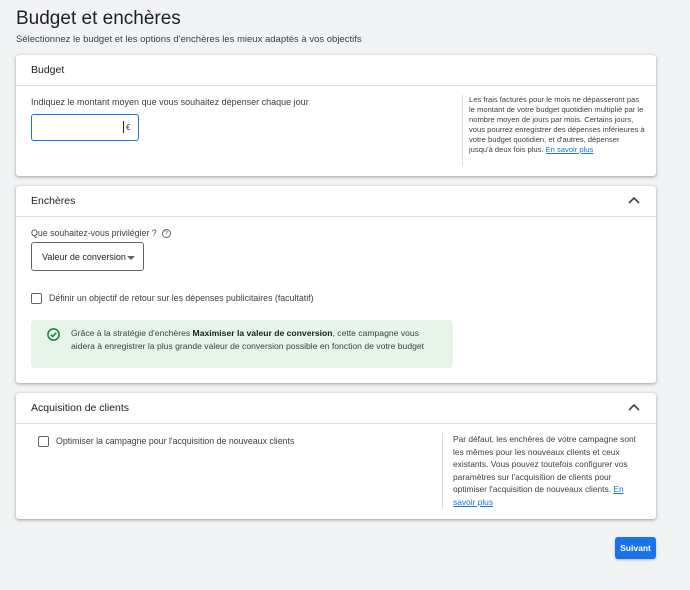 This screenshot has height=590, width=690. Describe the element at coordinates (53, 201) in the screenshot. I see `bids-header-title: Enchères` at that location.